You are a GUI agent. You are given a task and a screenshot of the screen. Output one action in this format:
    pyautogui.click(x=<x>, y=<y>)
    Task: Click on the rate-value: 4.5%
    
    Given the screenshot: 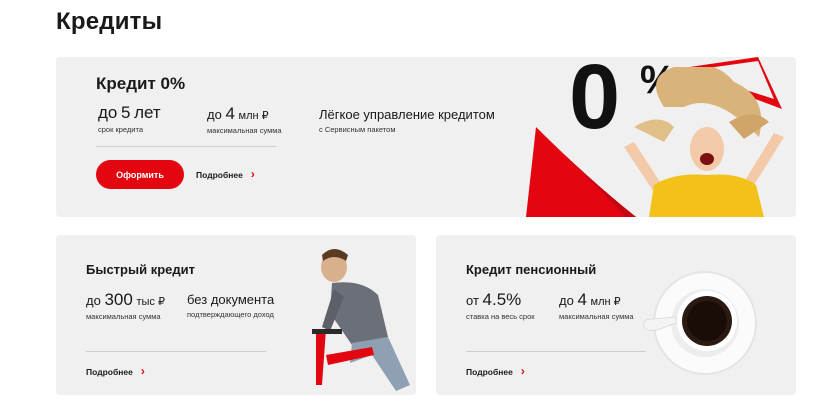 What is the action you would take?
    pyautogui.click(x=502, y=299)
    